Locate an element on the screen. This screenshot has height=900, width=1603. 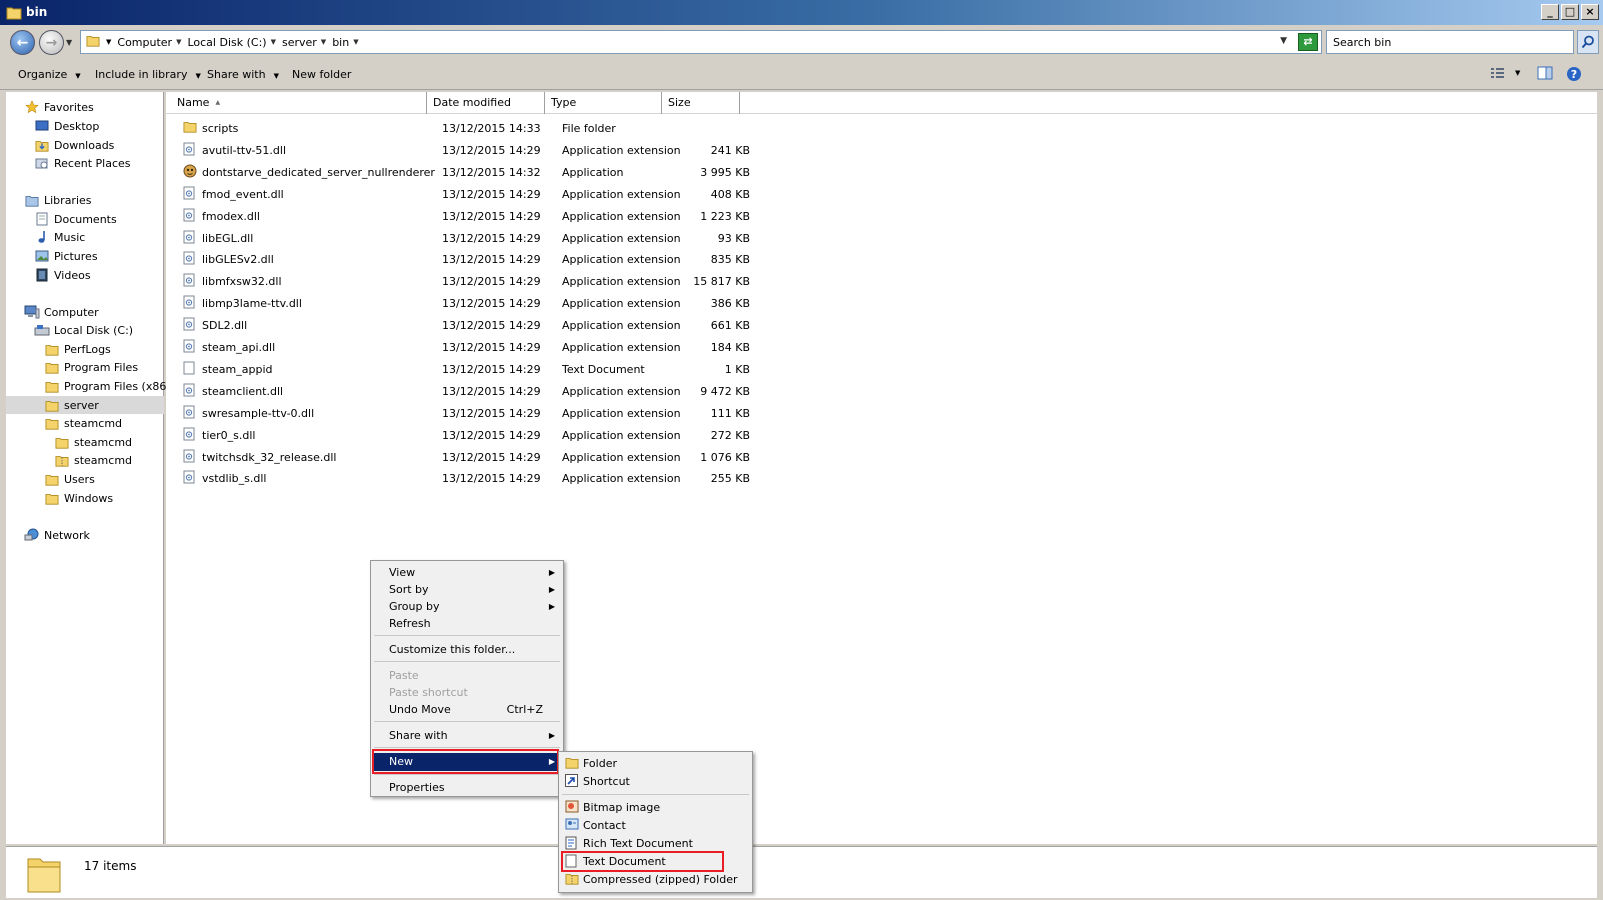
nav-steamcmd-sub2: steamcmd is located at coordinates (93, 460).